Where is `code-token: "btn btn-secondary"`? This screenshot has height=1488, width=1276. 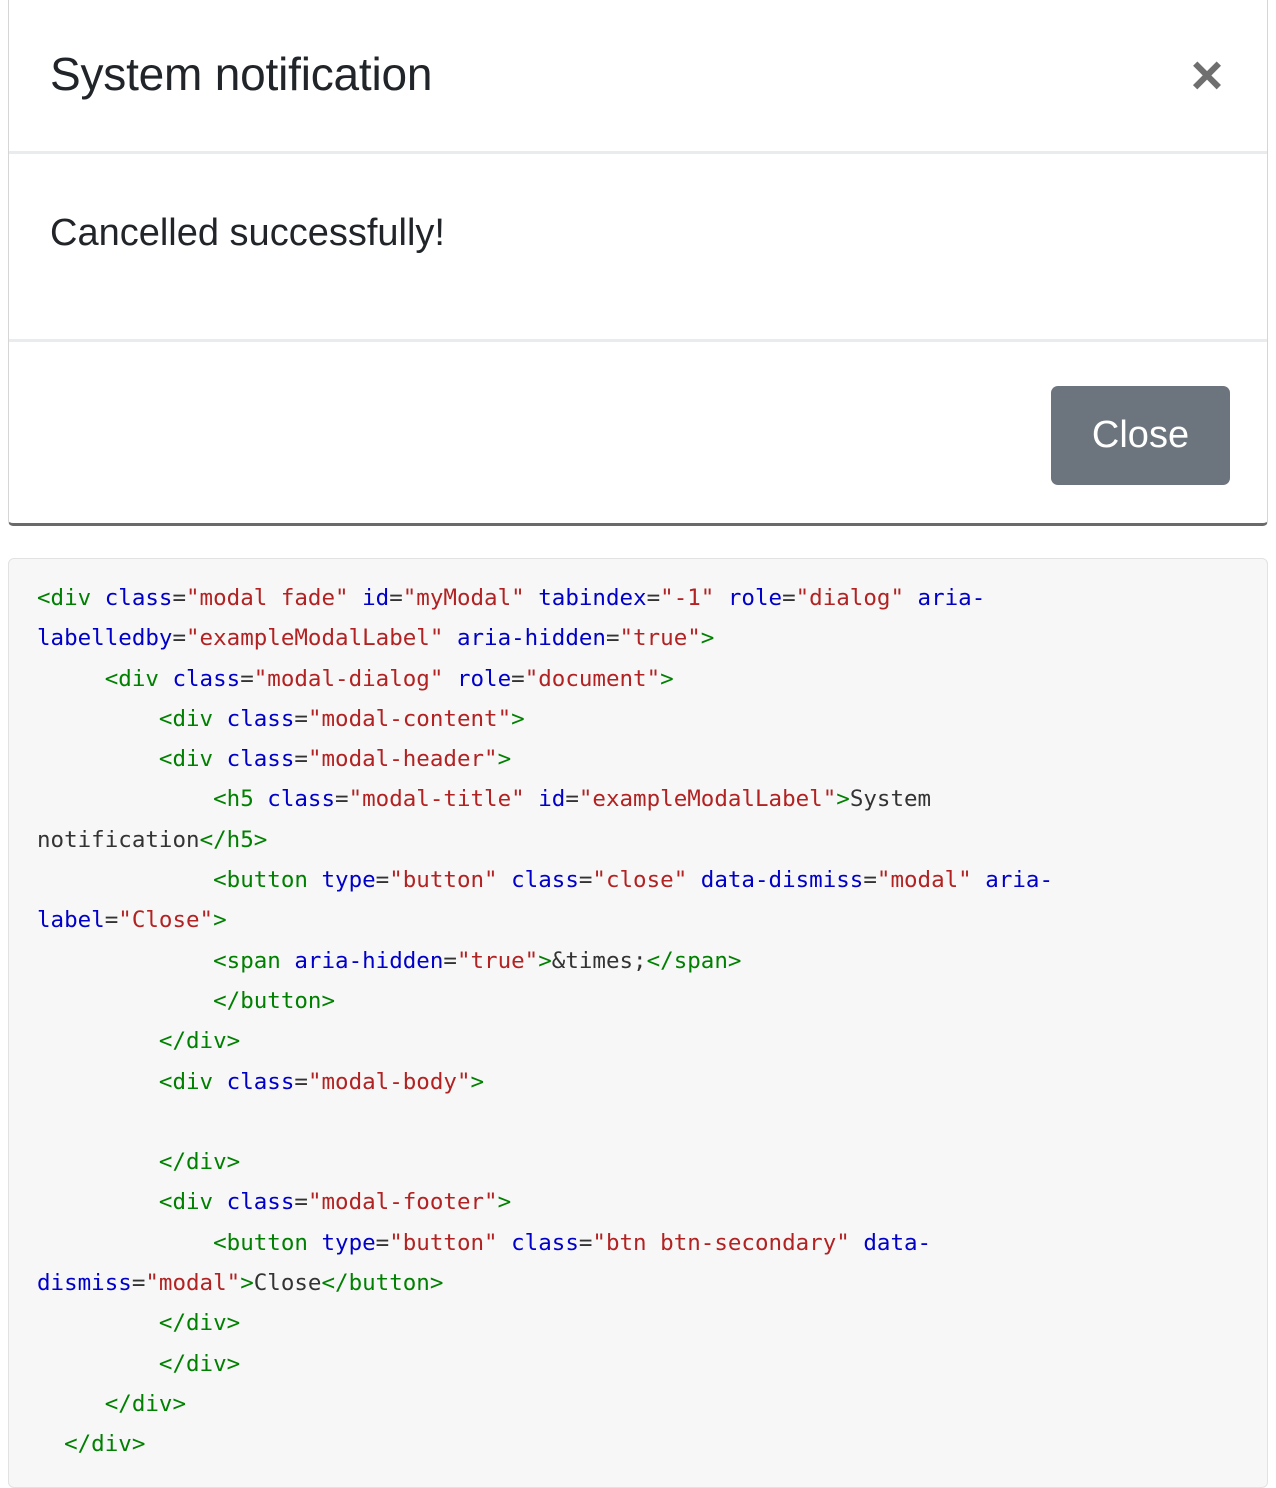
code-token: "btn btn-secondary" is located at coordinates (721, 1242).